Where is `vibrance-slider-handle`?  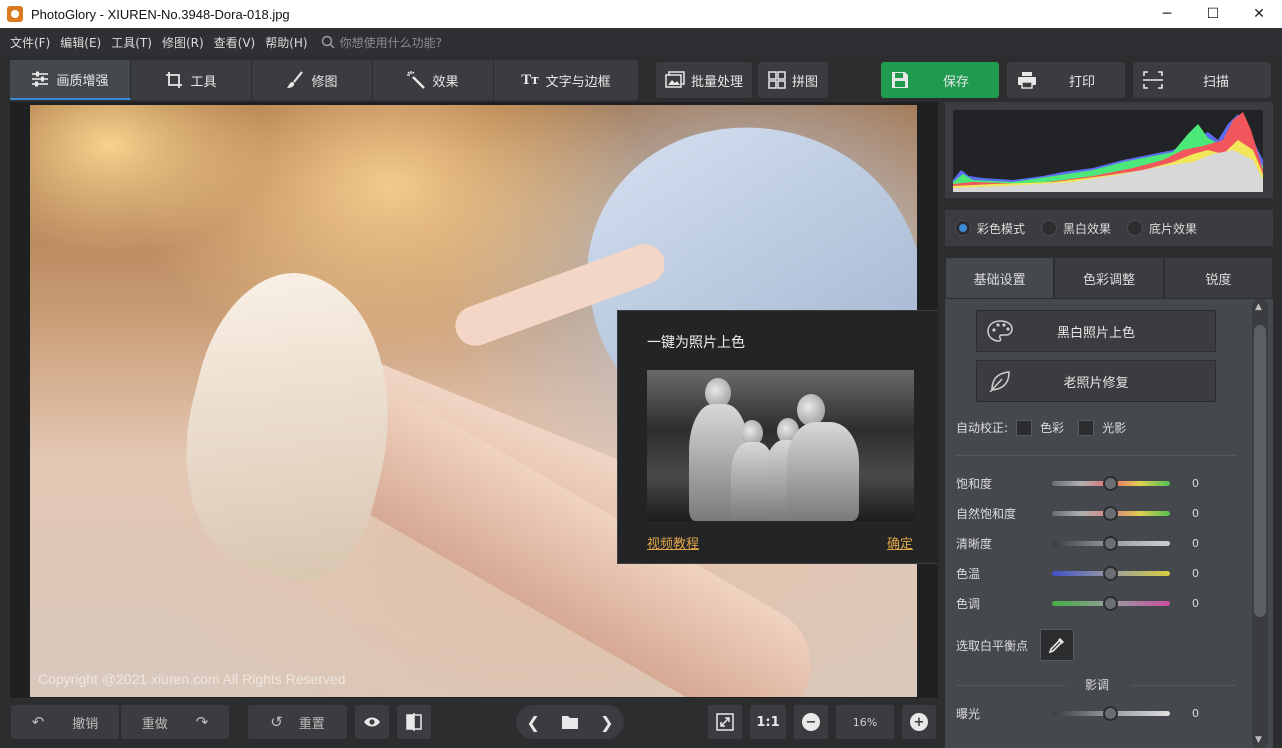
vibrance-slider-handle is located at coordinates (1110, 513).